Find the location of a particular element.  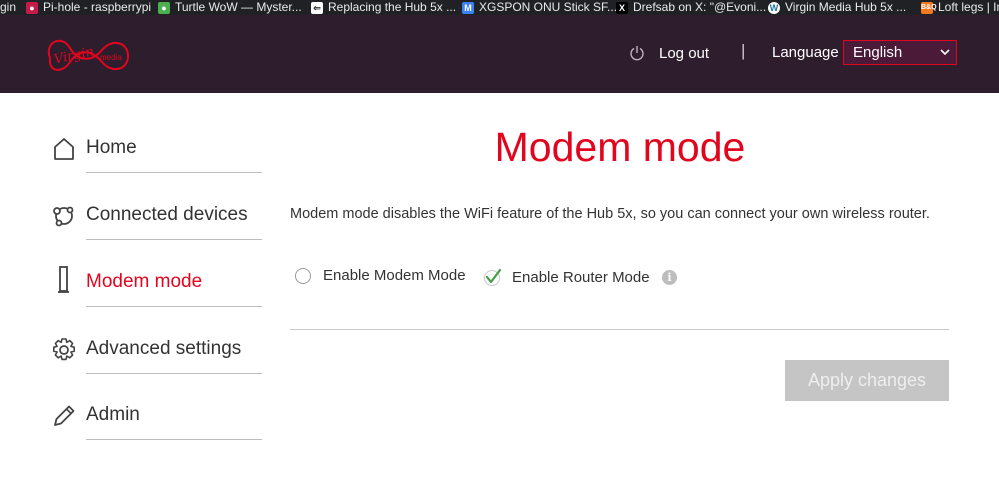

modem-mode-radio-option: Enable Modem Mode is located at coordinates (380, 275).